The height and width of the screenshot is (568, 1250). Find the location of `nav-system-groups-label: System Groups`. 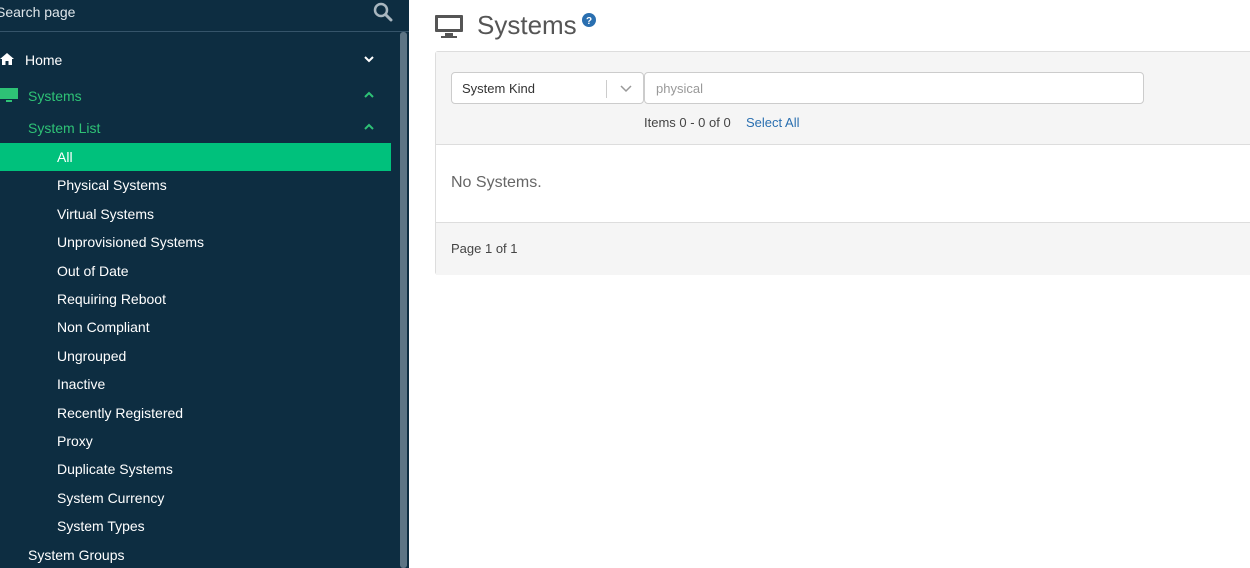

nav-system-groups-label: System Groups is located at coordinates (76, 555).